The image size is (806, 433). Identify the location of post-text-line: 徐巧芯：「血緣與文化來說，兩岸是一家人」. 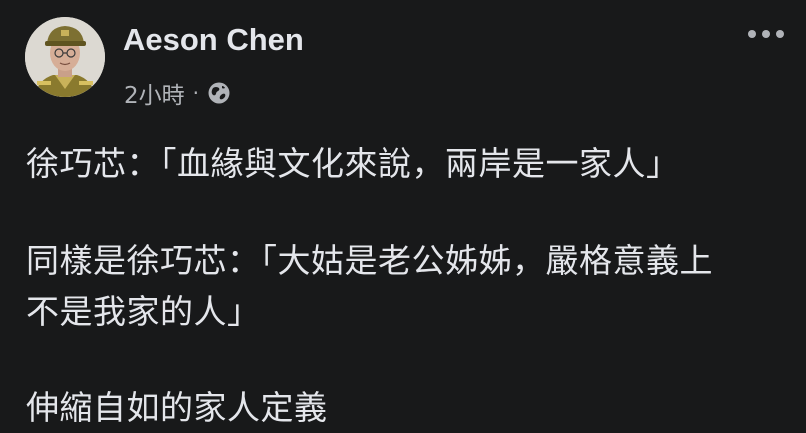
(353, 163).